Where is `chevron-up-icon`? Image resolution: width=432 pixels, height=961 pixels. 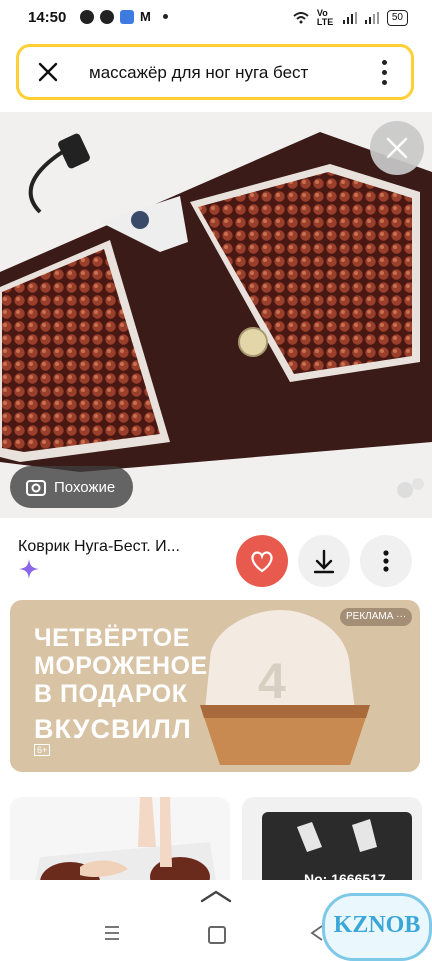 chevron-up-icon is located at coordinates (216, 896).